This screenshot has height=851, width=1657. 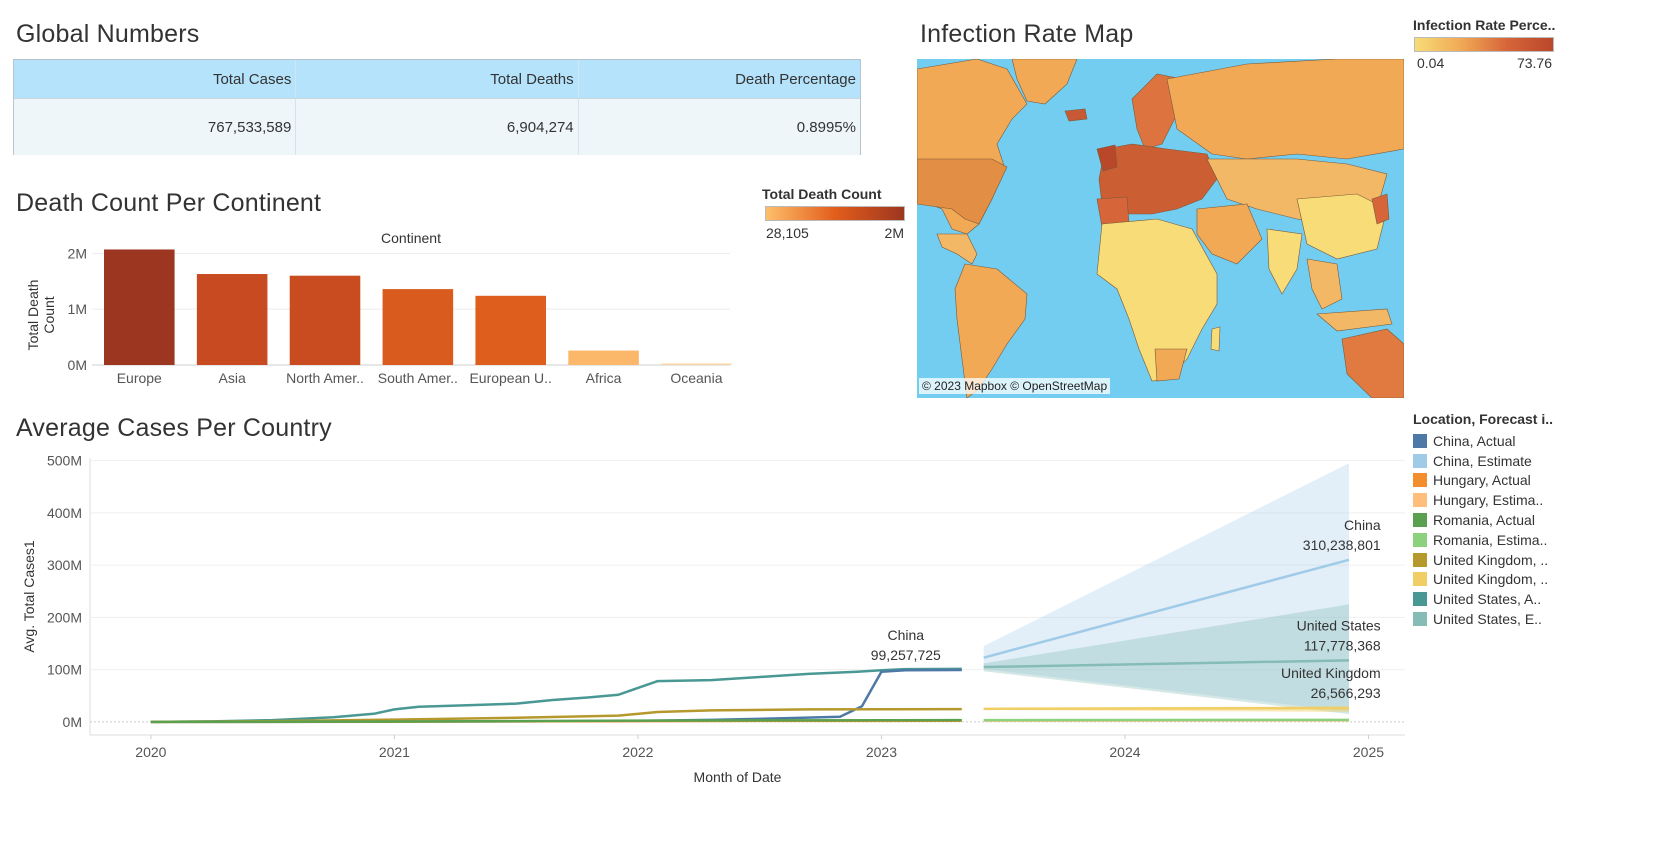 What do you see at coordinates (77, 365) in the screenshot?
I see `bar-y-tick: 0M` at bounding box center [77, 365].